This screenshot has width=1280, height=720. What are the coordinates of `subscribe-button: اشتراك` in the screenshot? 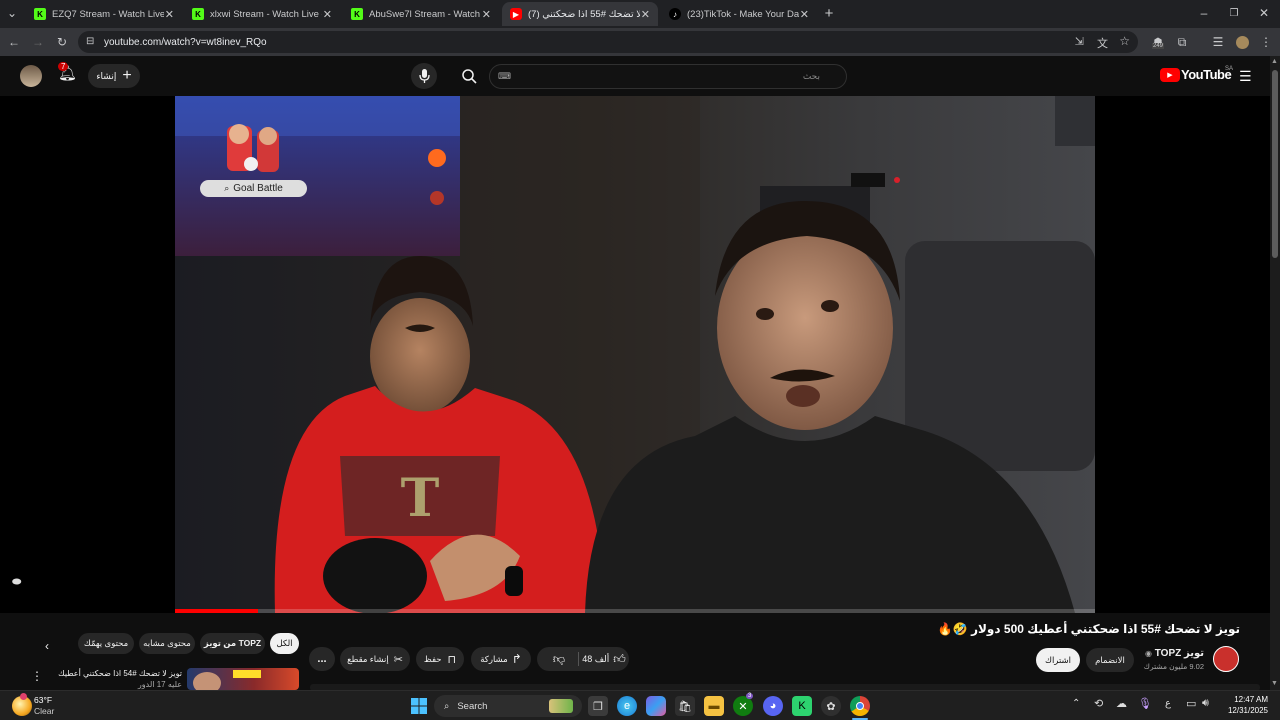 It's located at (1058, 660).